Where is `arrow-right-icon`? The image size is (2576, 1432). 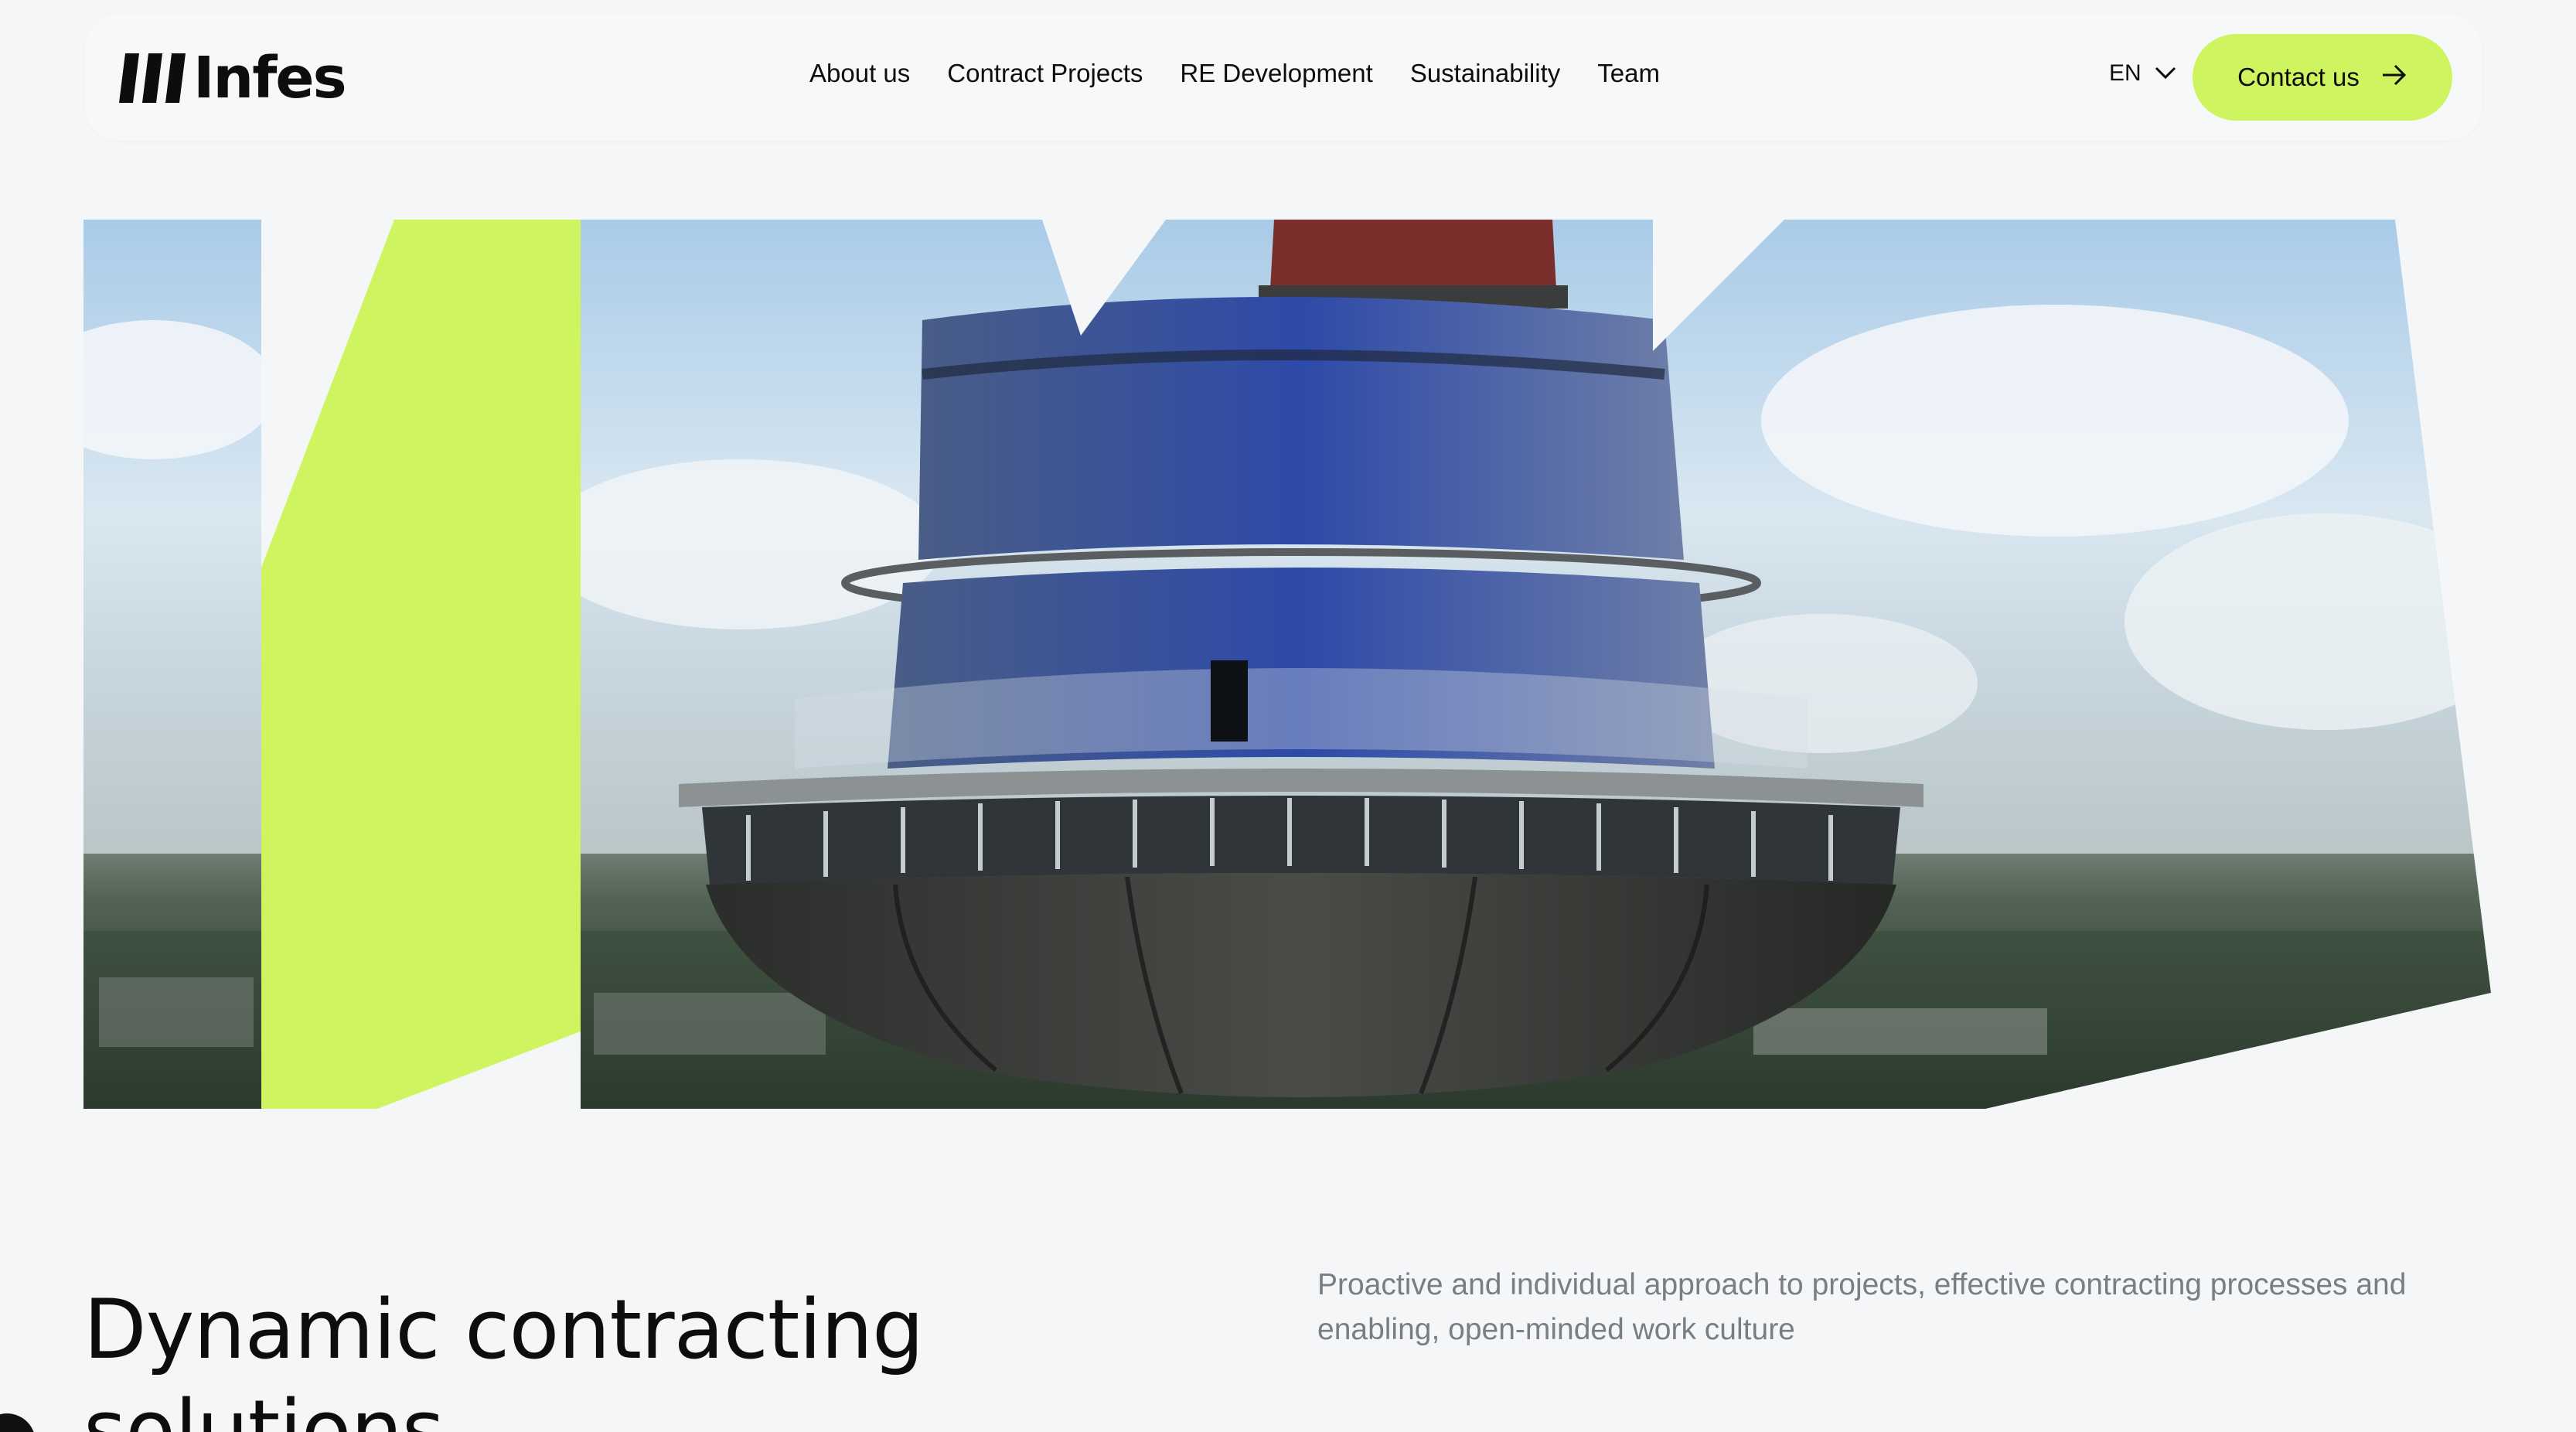 arrow-right-icon is located at coordinates (2394, 77).